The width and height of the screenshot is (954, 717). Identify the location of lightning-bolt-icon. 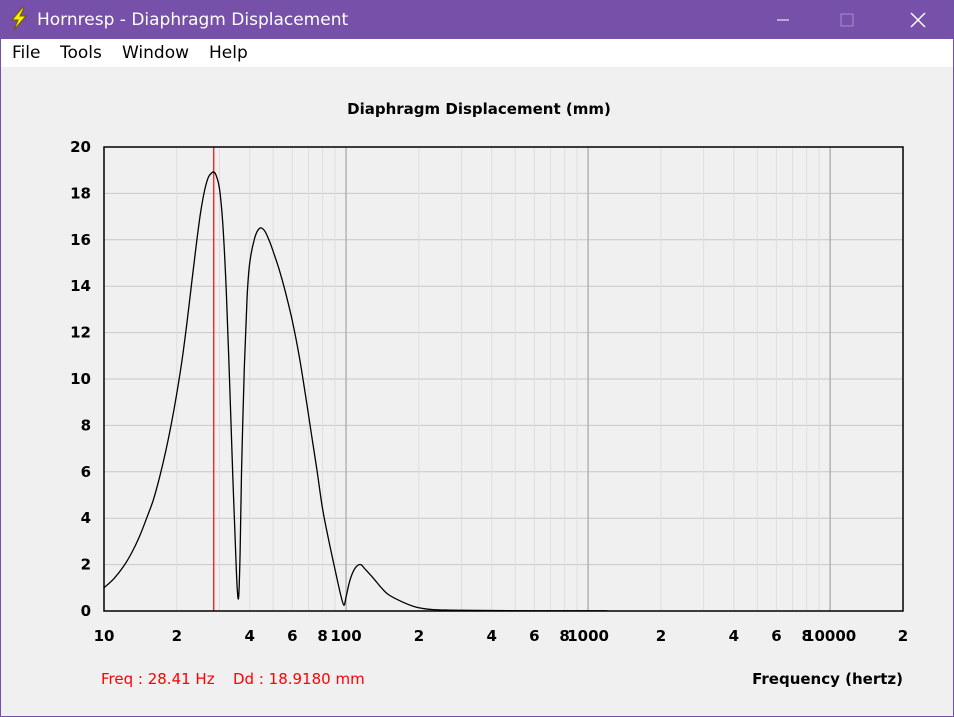
(19, 19).